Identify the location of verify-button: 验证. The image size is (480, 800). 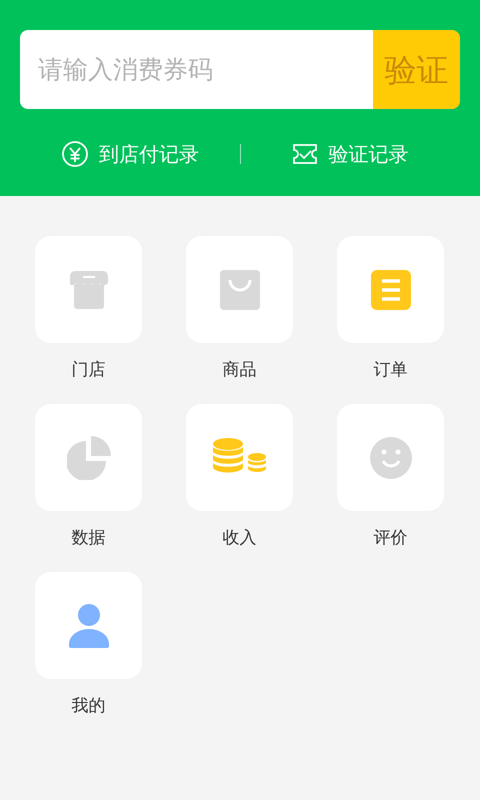
(416, 69).